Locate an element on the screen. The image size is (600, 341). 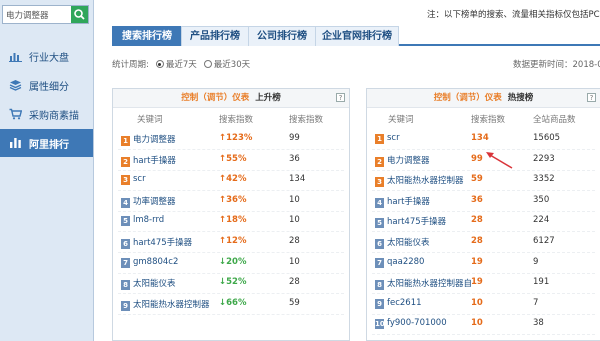
rank-badge: 6 is located at coordinates (379, 244).